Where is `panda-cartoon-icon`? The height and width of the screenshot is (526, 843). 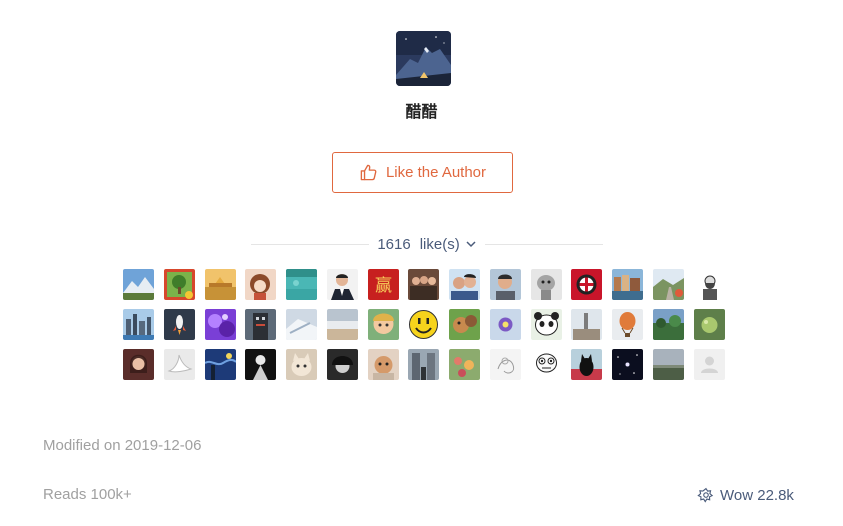
panda-cartoon-icon is located at coordinates (546, 324).